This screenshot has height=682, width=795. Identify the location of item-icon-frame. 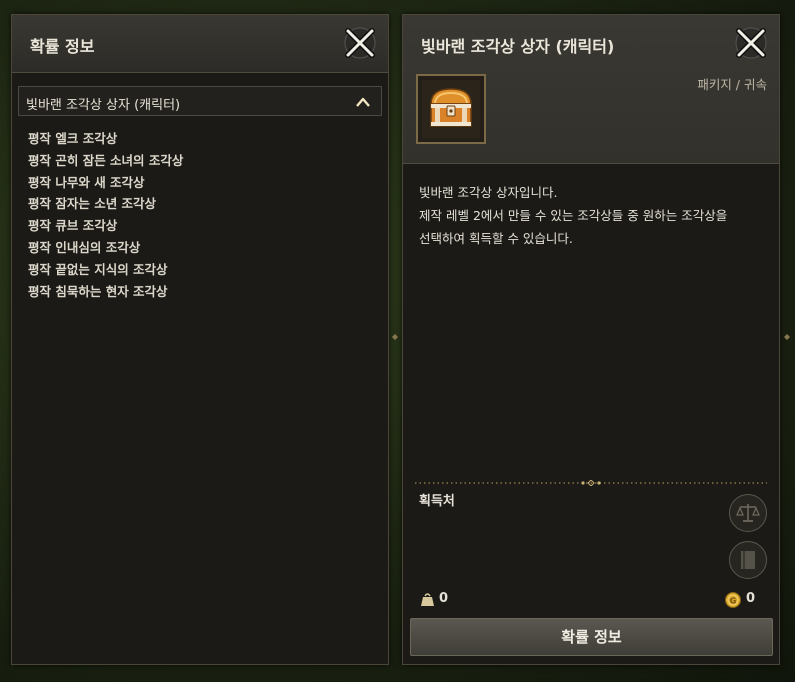
(451, 109).